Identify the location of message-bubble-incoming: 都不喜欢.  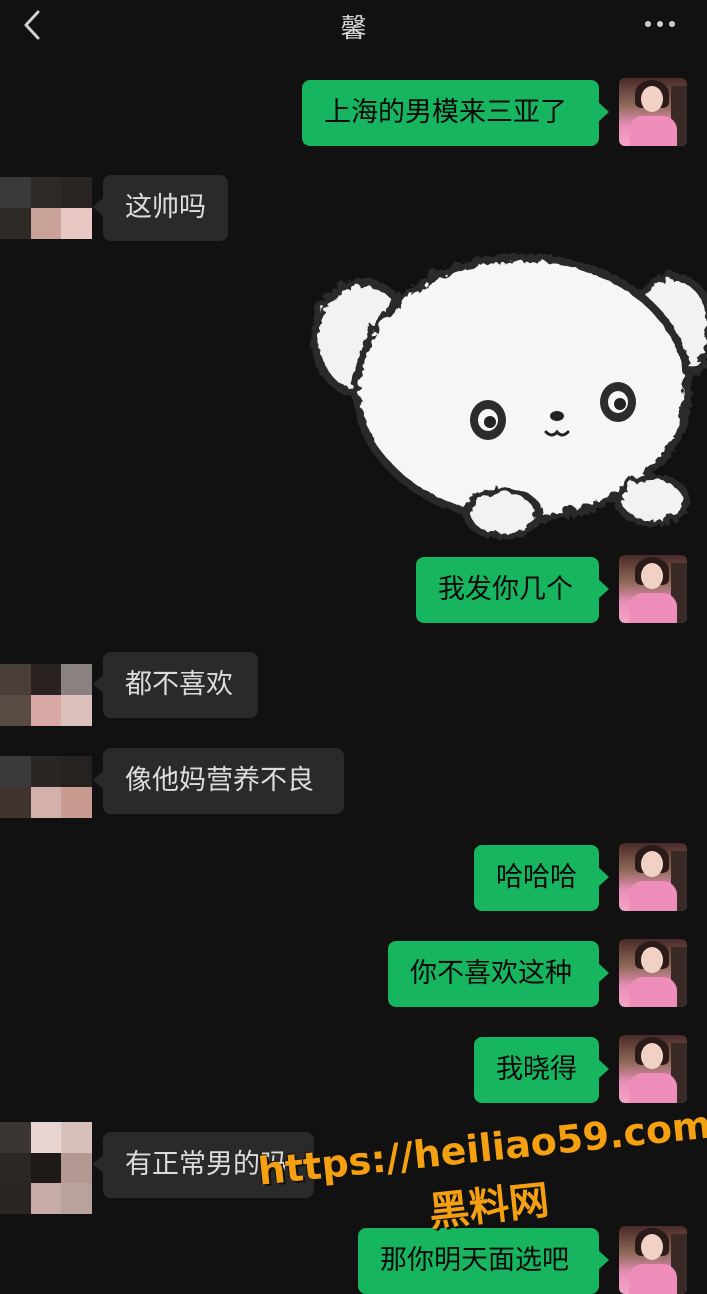
(175, 685).